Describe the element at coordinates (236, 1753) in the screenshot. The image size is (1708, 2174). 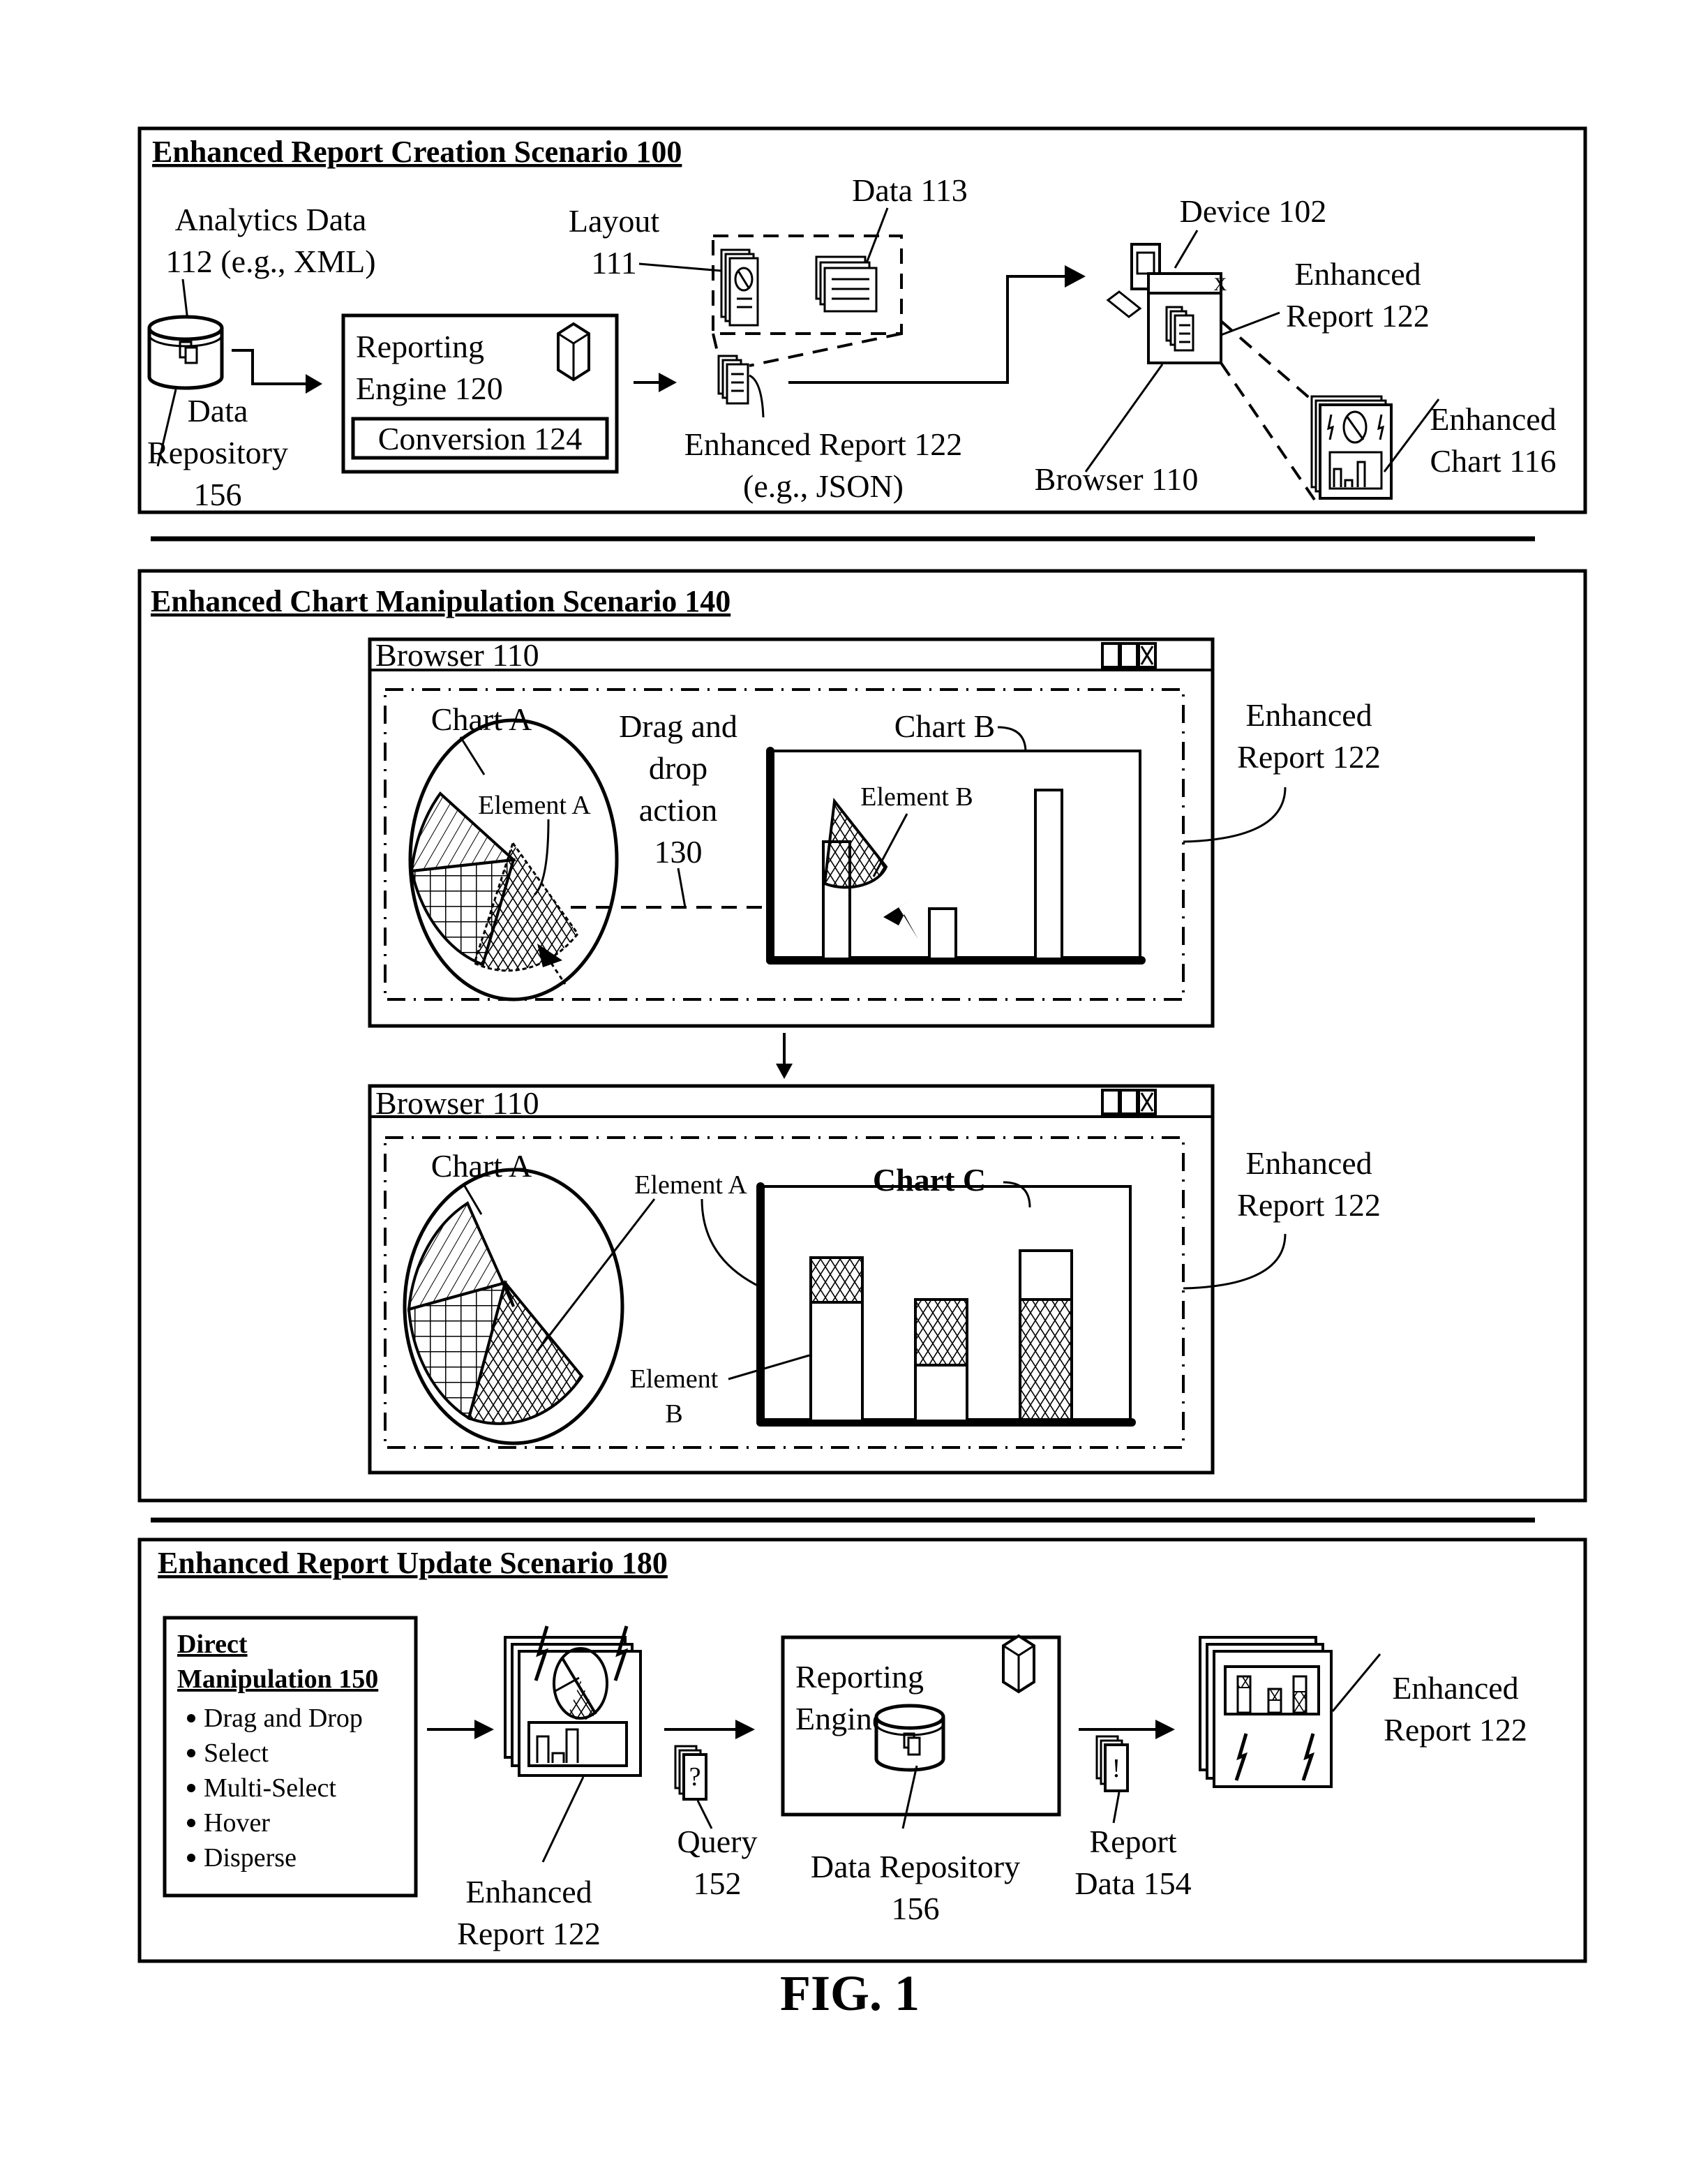
I see `list-item-label: Select` at that location.